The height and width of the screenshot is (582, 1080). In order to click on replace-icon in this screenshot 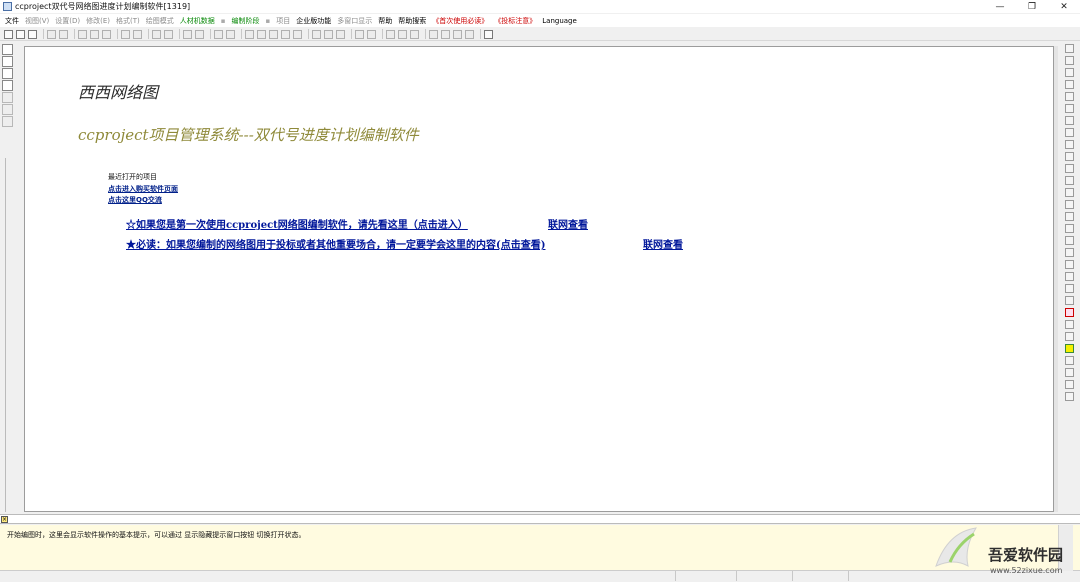, I will do `click(199, 34)`.